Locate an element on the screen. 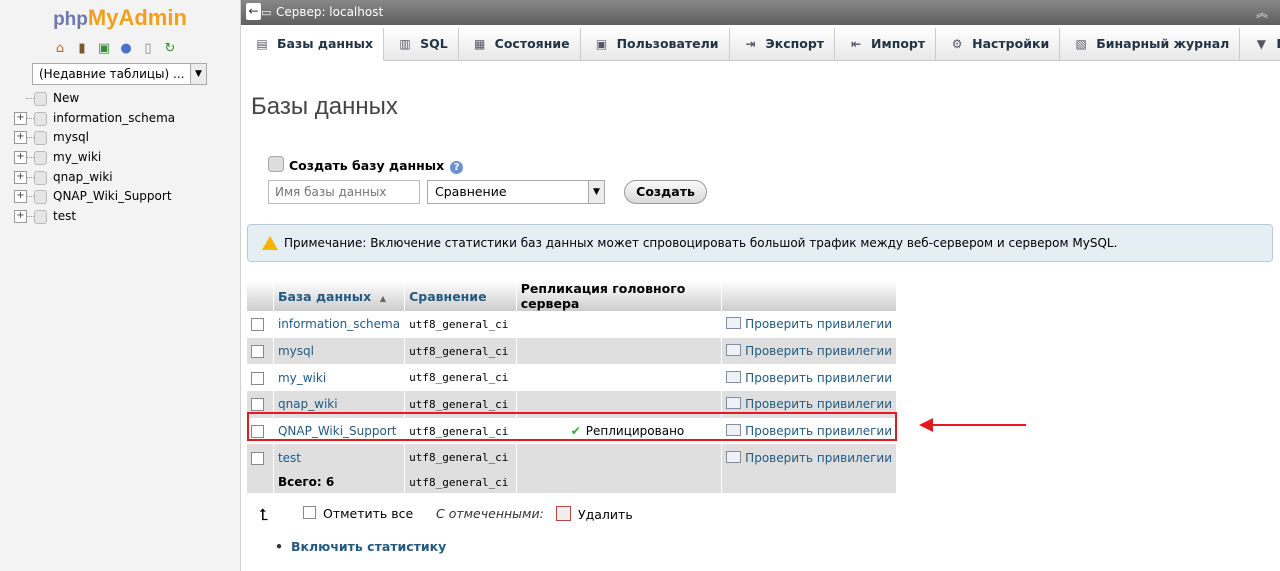 The width and height of the screenshot is (1280, 571). database-link: QNAP_Wiki_Support is located at coordinates (337, 431).